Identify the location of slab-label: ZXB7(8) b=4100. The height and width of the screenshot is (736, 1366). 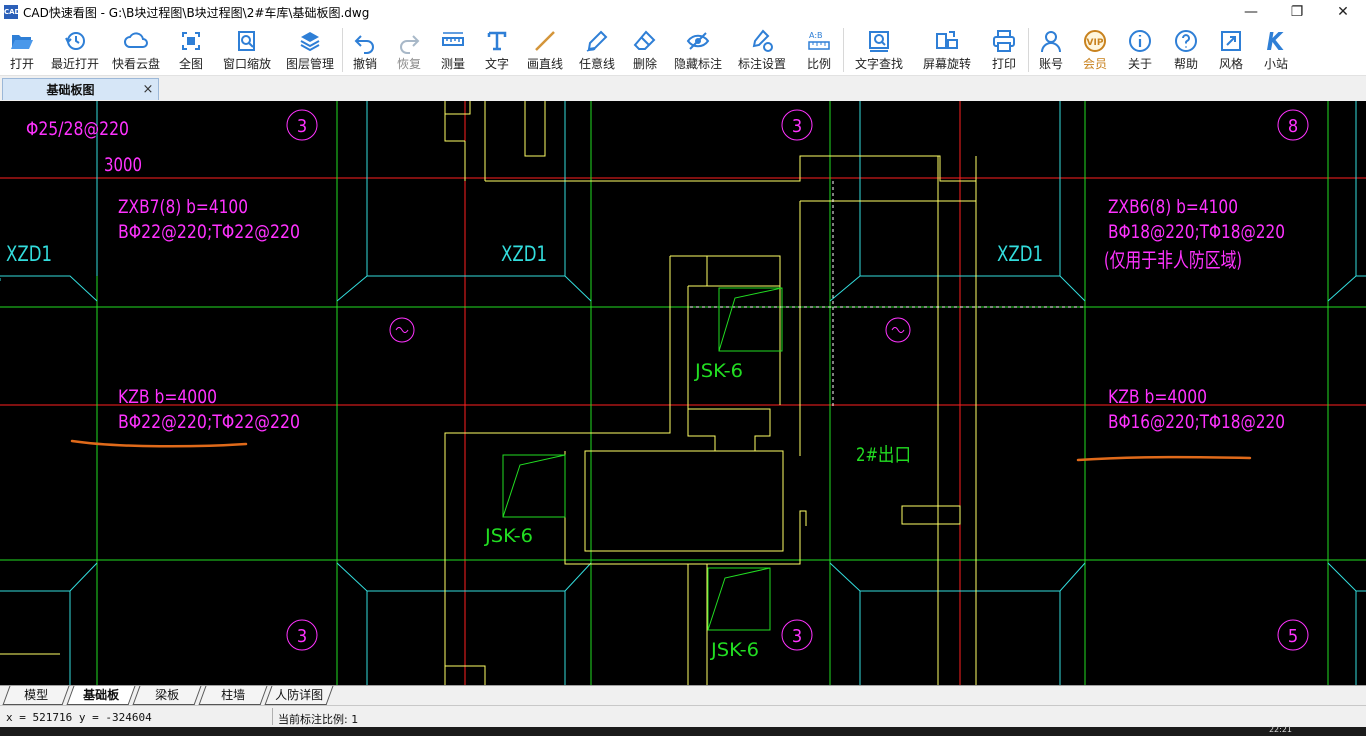
(183, 207).